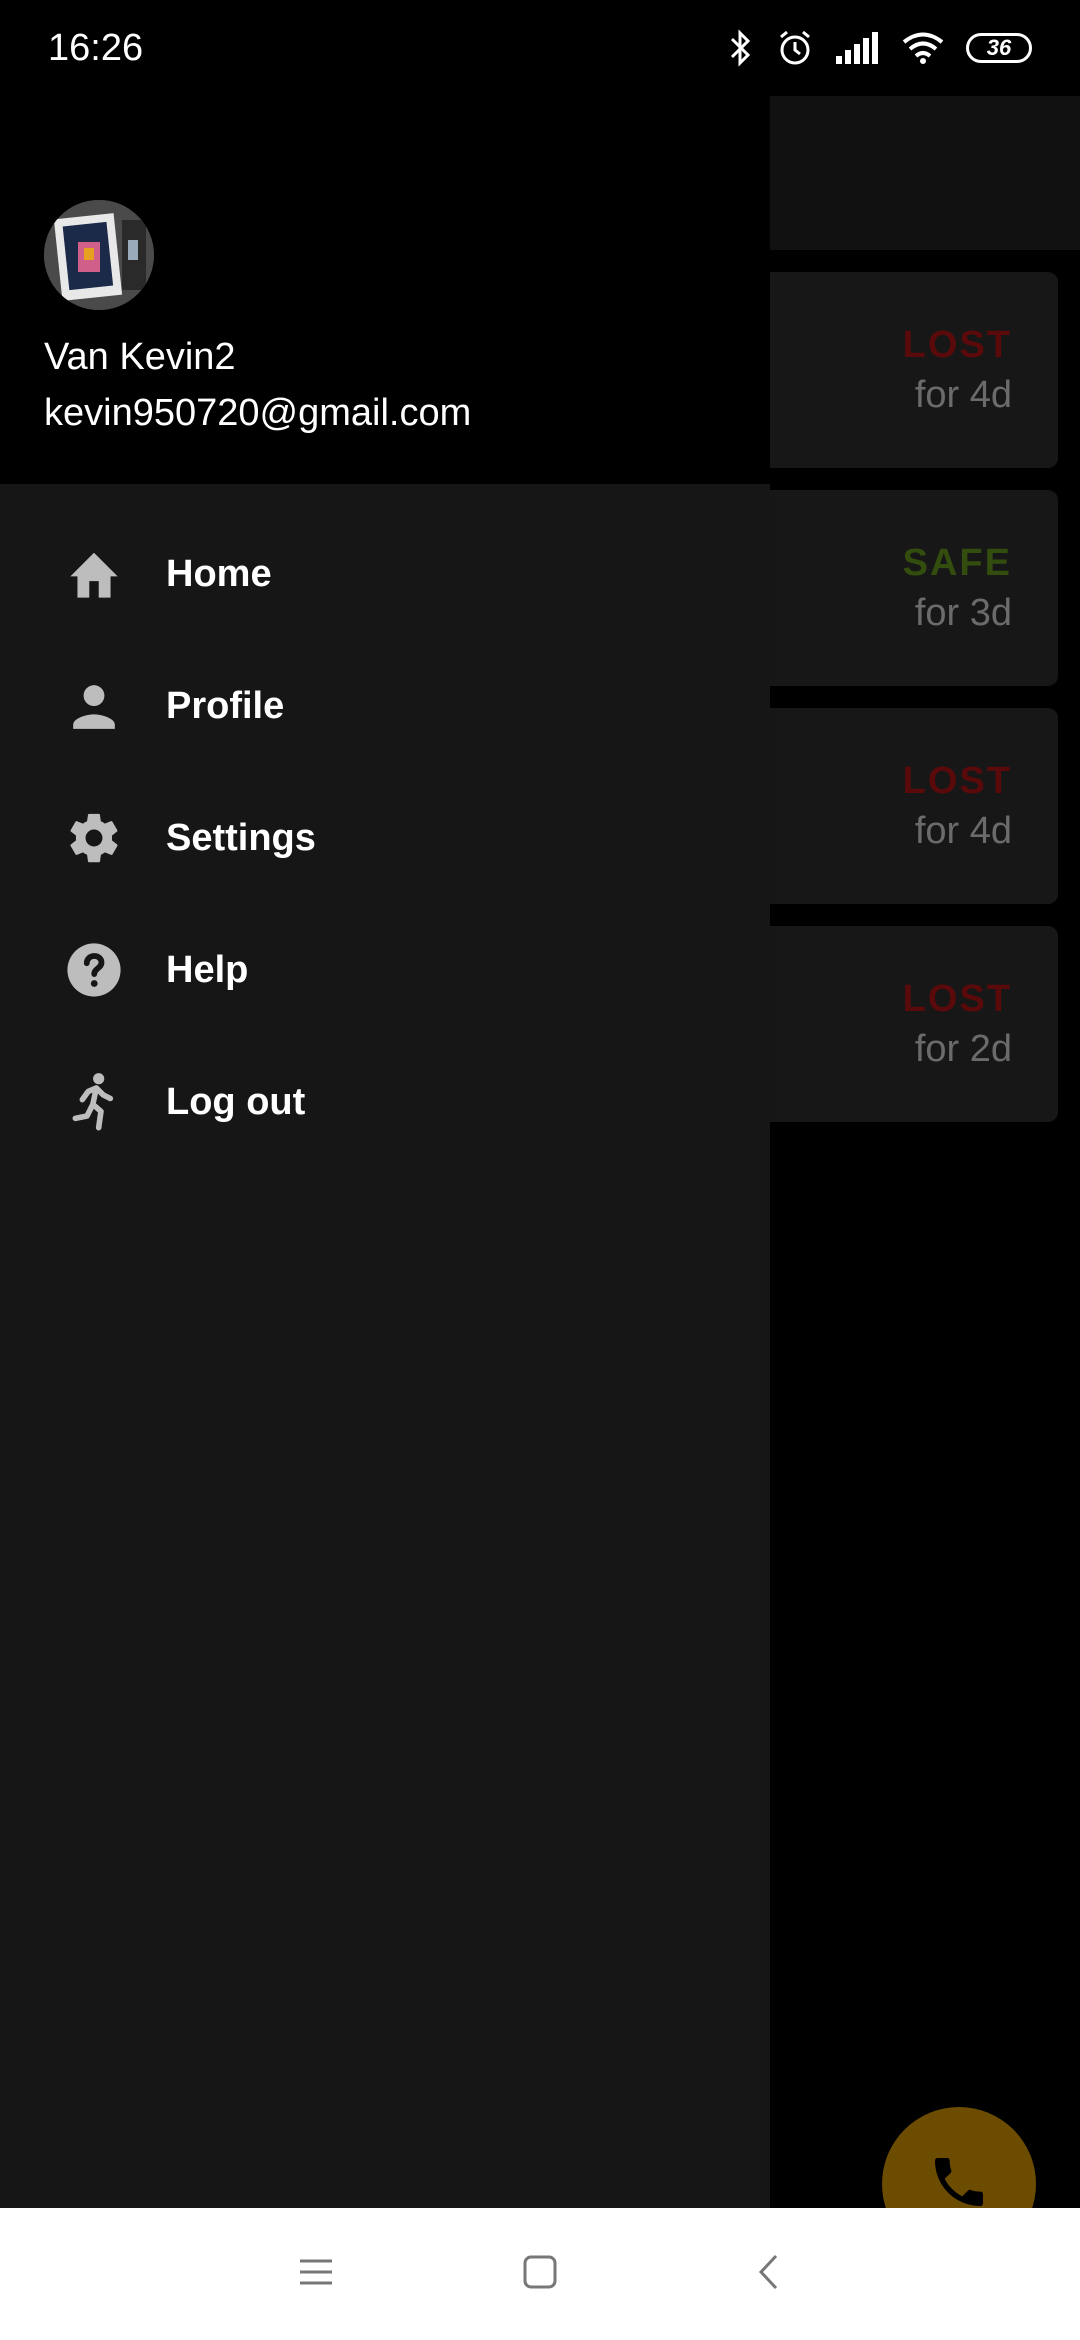  I want to click on battery-icon: 36, so click(999, 48).